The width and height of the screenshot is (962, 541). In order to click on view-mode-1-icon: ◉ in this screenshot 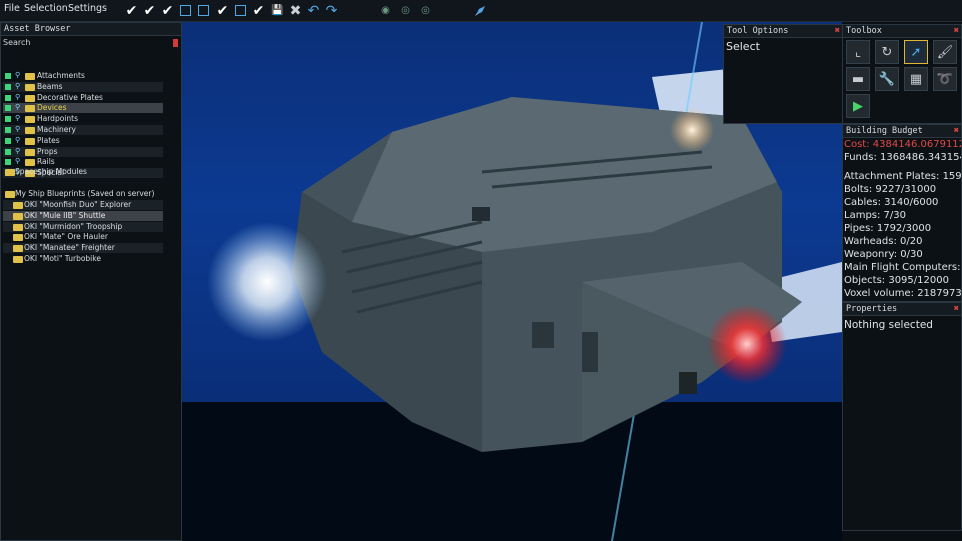, I will do `click(385, 10)`.